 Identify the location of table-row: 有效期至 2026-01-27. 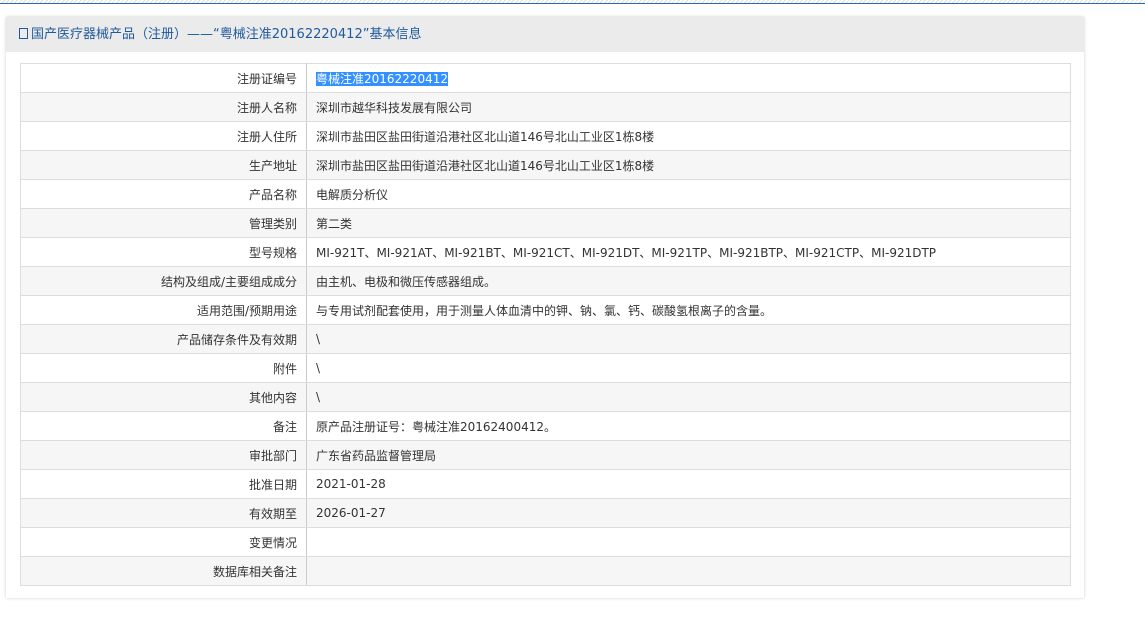
(545, 513).